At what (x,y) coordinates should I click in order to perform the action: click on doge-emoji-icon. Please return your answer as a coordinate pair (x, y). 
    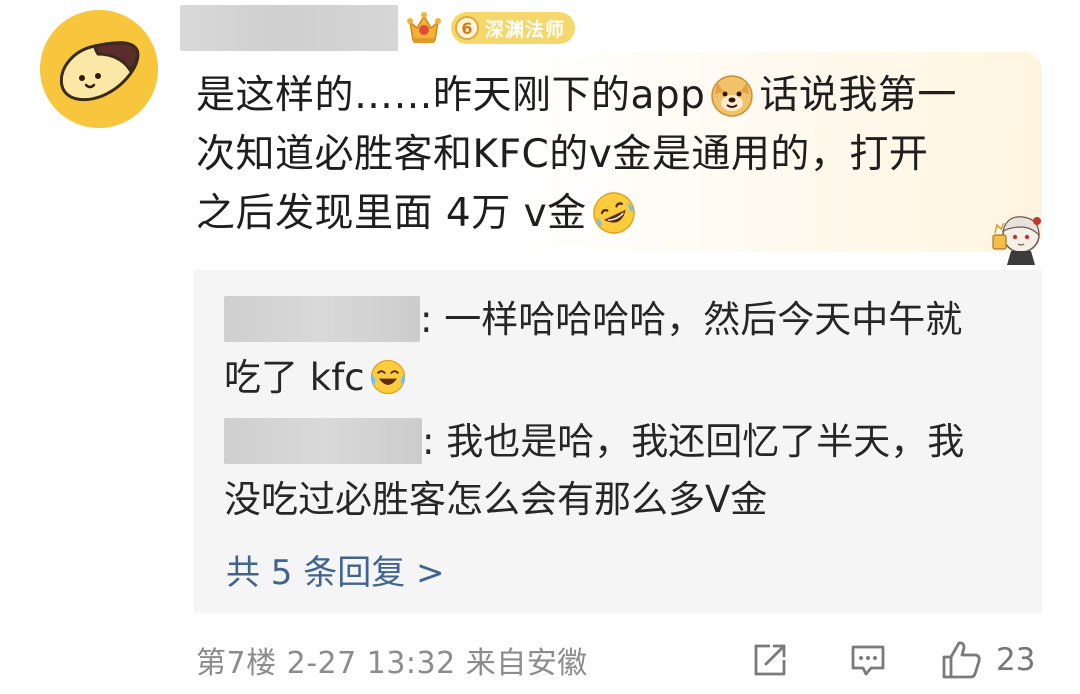
    Looking at the image, I should click on (732, 96).